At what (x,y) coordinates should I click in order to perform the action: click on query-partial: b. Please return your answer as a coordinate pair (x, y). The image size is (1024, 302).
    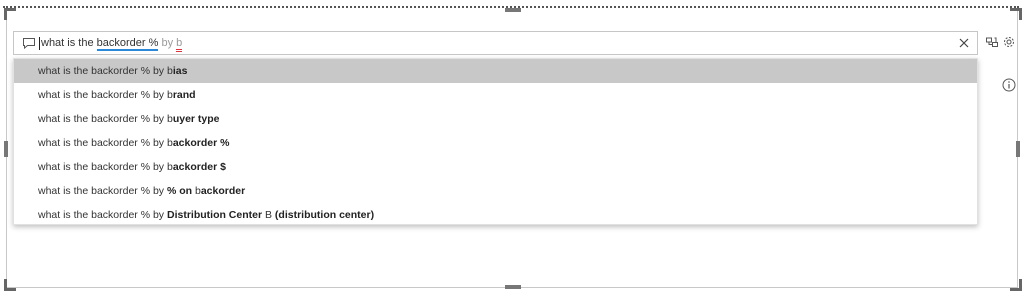
    Looking at the image, I should click on (179, 44).